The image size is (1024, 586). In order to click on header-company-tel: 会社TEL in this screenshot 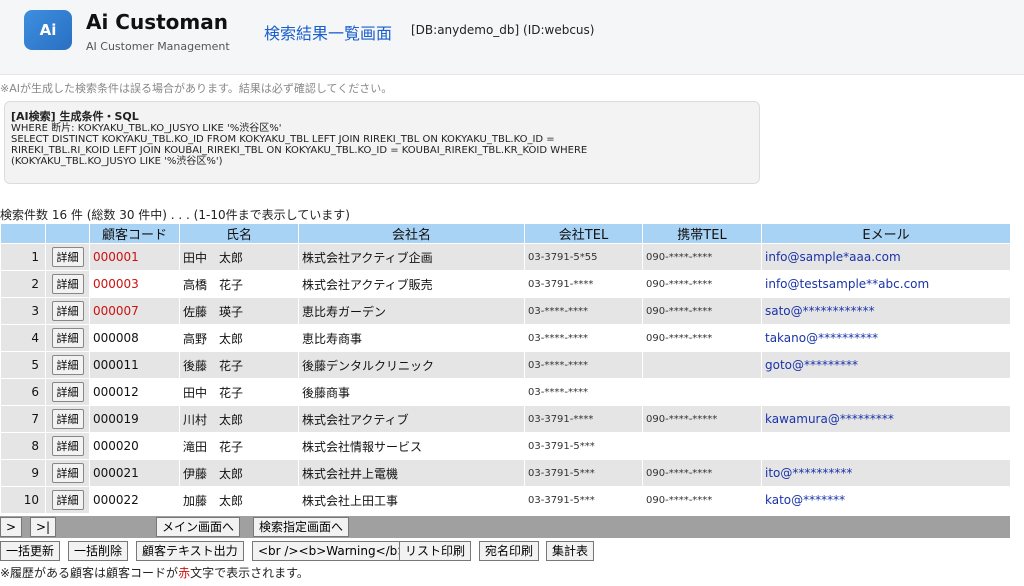, I will do `click(583, 233)`.